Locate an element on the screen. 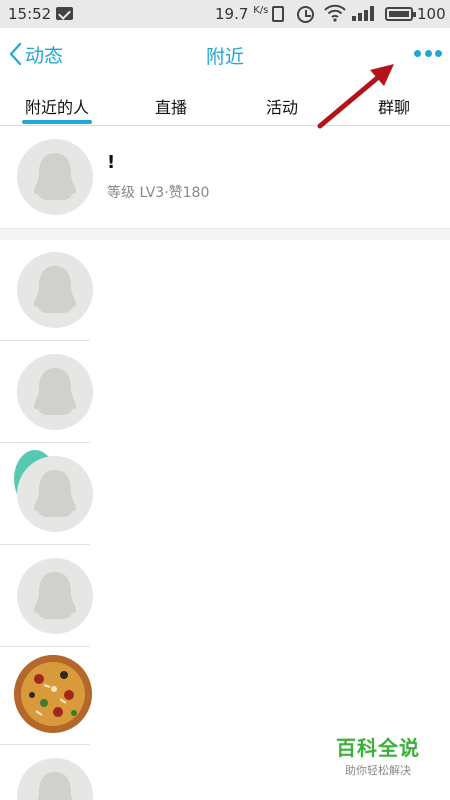 The image size is (450, 800). battery-icon is located at coordinates (400, 14).